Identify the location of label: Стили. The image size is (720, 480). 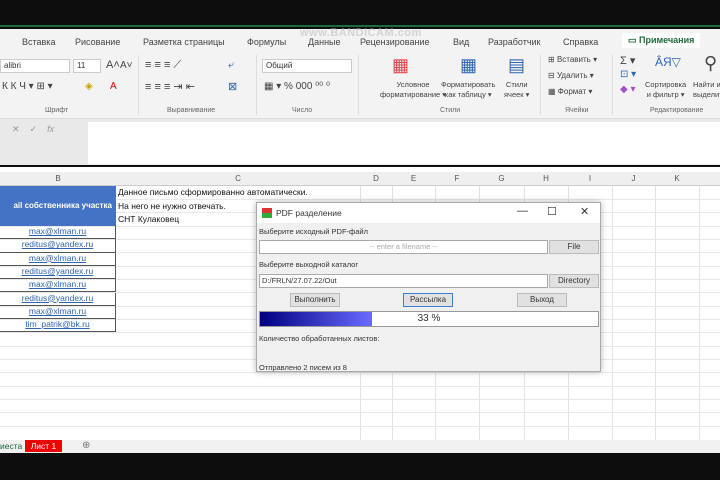
(516, 84).